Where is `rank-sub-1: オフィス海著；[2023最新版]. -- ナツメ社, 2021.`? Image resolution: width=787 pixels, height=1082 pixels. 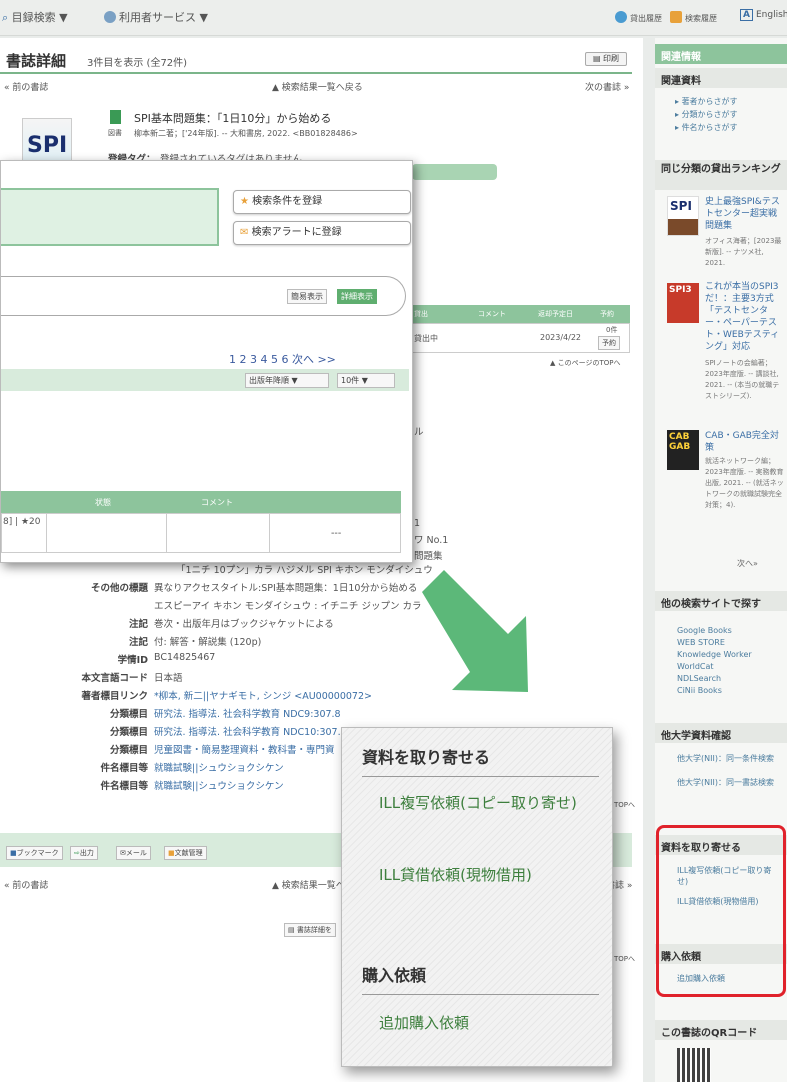 rank-sub-1: オフィス海著；[2023最新版]. -- ナツメ社, 2021. is located at coordinates (743, 252).